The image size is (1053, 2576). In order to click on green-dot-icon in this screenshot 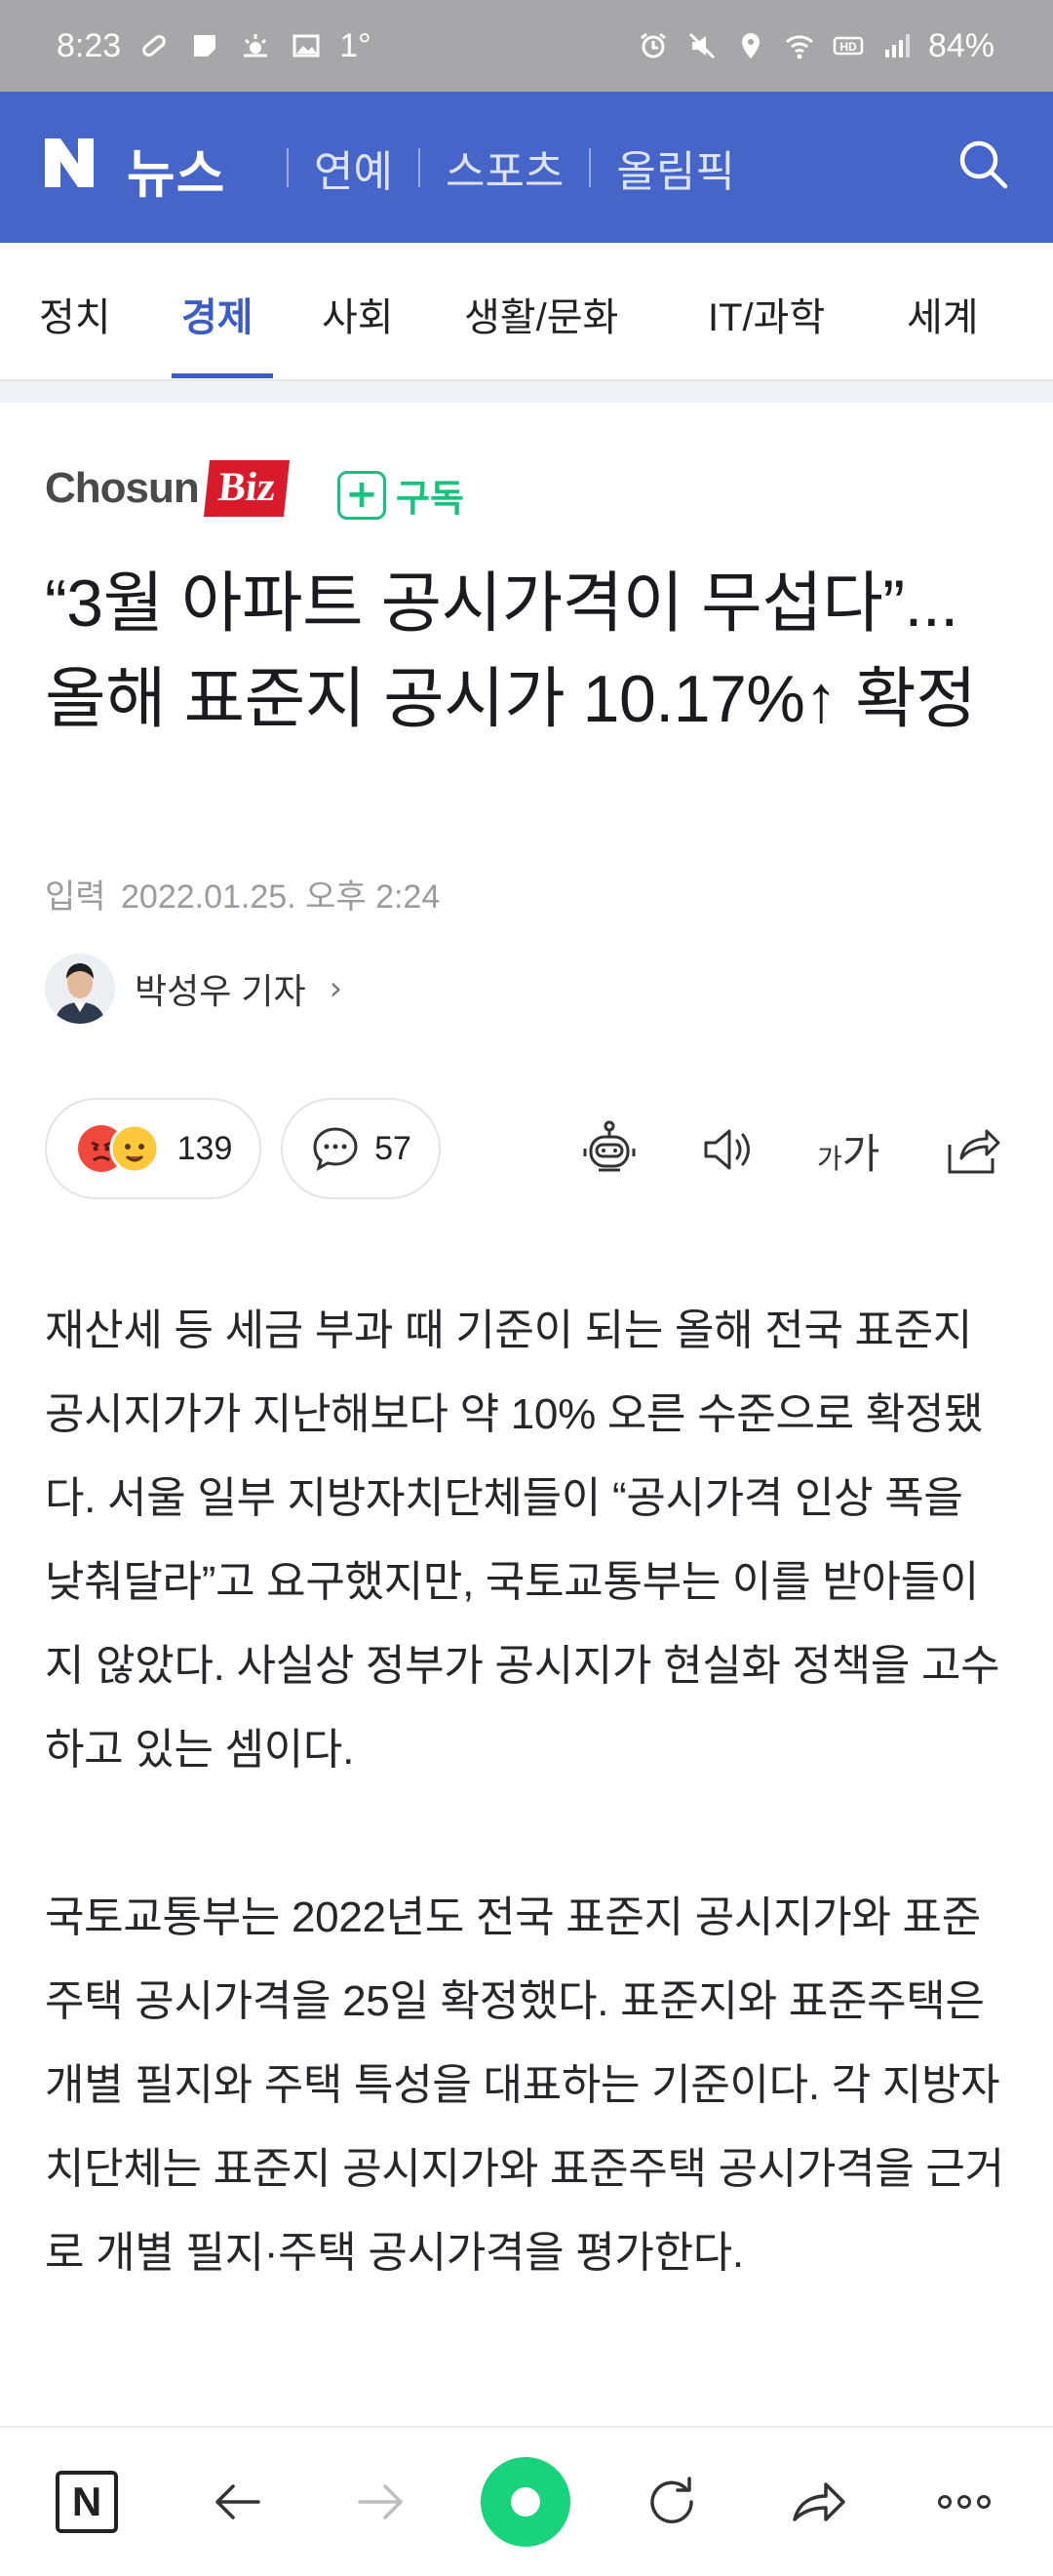, I will do `click(525, 2502)`.